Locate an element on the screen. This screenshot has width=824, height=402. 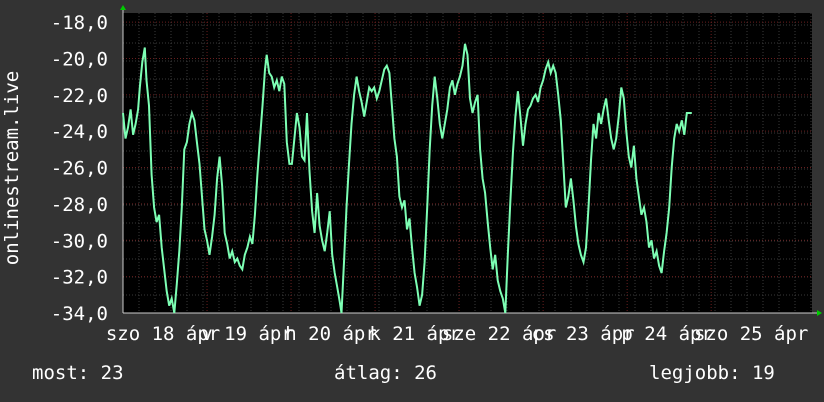
y-tick-label: -22,0 is located at coordinates (79, 96).